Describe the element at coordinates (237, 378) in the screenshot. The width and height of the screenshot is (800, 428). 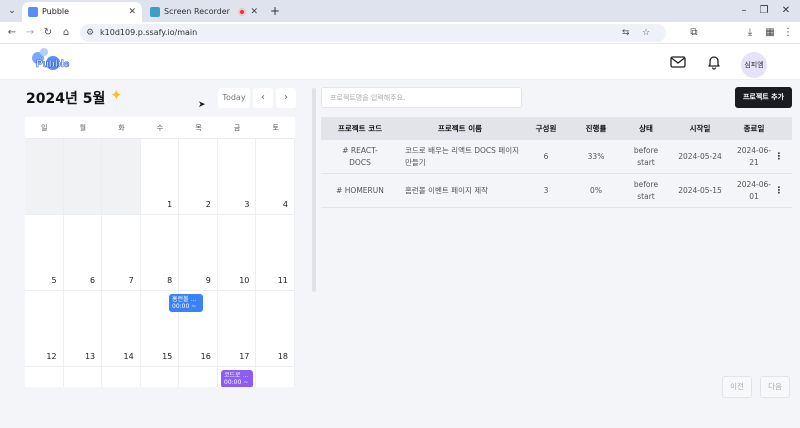
I see `calendar-event: 코드로 ... 00:00 ~` at that location.